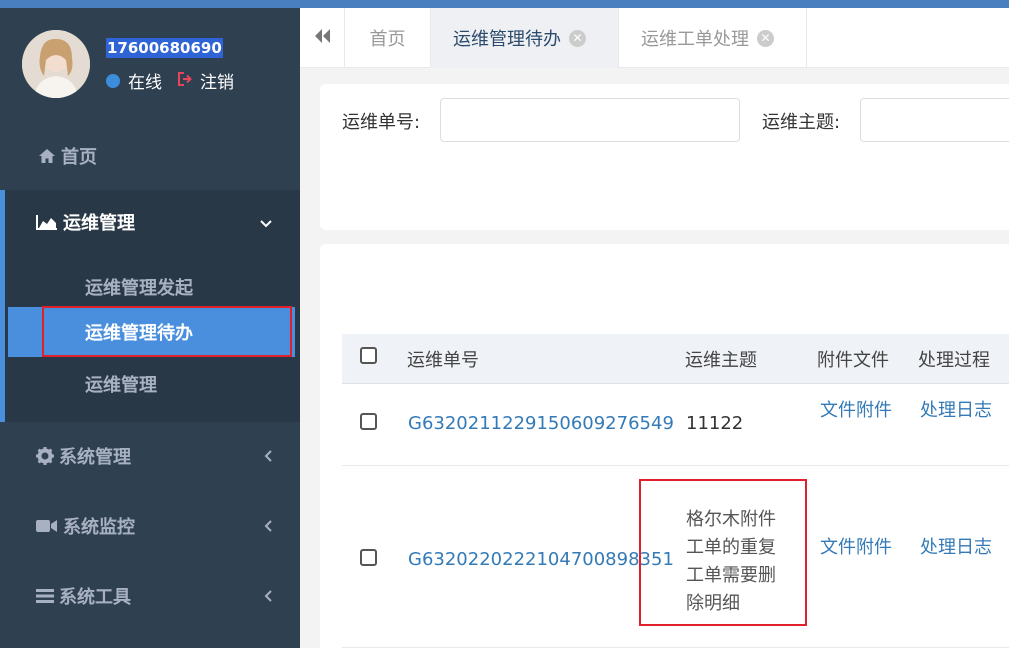  Describe the element at coordinates (150, 456) in the screenshot. I see `sidebar-item-system: 系统管理` at that location.